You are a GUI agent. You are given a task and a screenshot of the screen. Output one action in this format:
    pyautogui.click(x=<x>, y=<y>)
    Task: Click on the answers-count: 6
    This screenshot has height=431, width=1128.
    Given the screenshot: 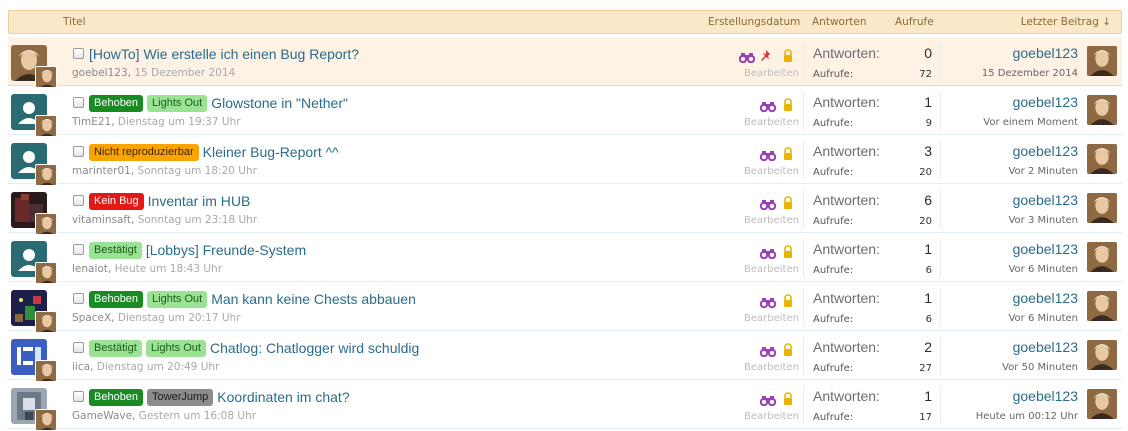 What is the action you would take?
    pyautogui.click(x=928, y=200)
    